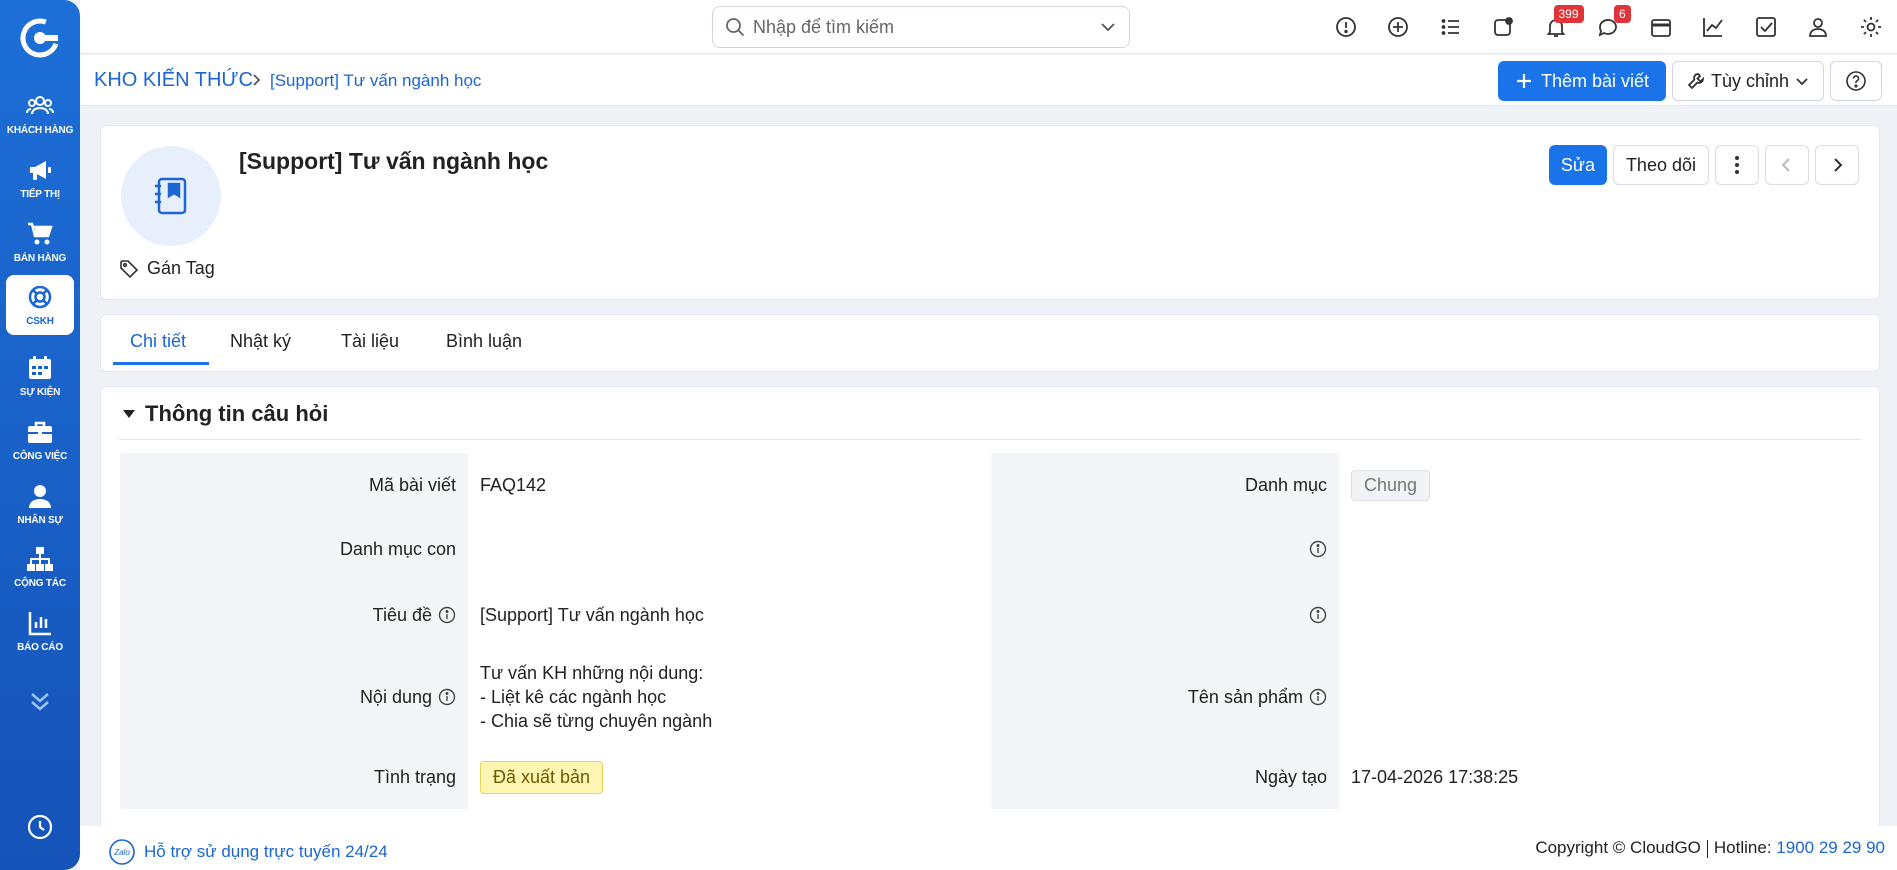  I want to click on breadcrumb-root: KHO KIẾN THỨC, so click(173, 80).